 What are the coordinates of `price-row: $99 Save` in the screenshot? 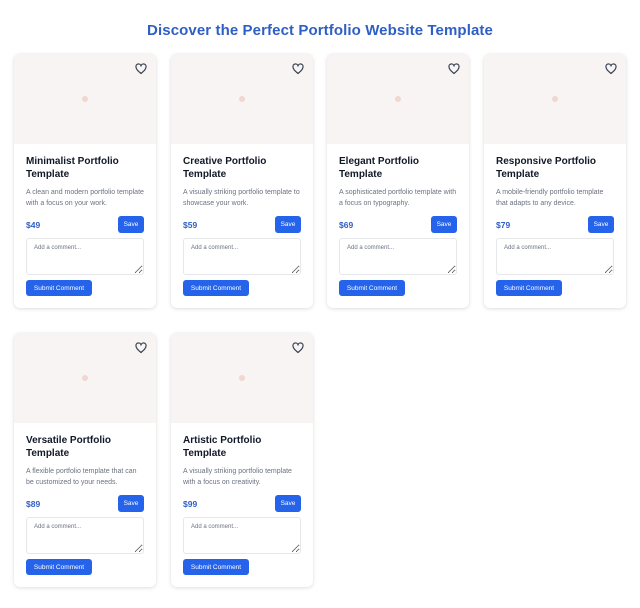 It's located at (242, 503).